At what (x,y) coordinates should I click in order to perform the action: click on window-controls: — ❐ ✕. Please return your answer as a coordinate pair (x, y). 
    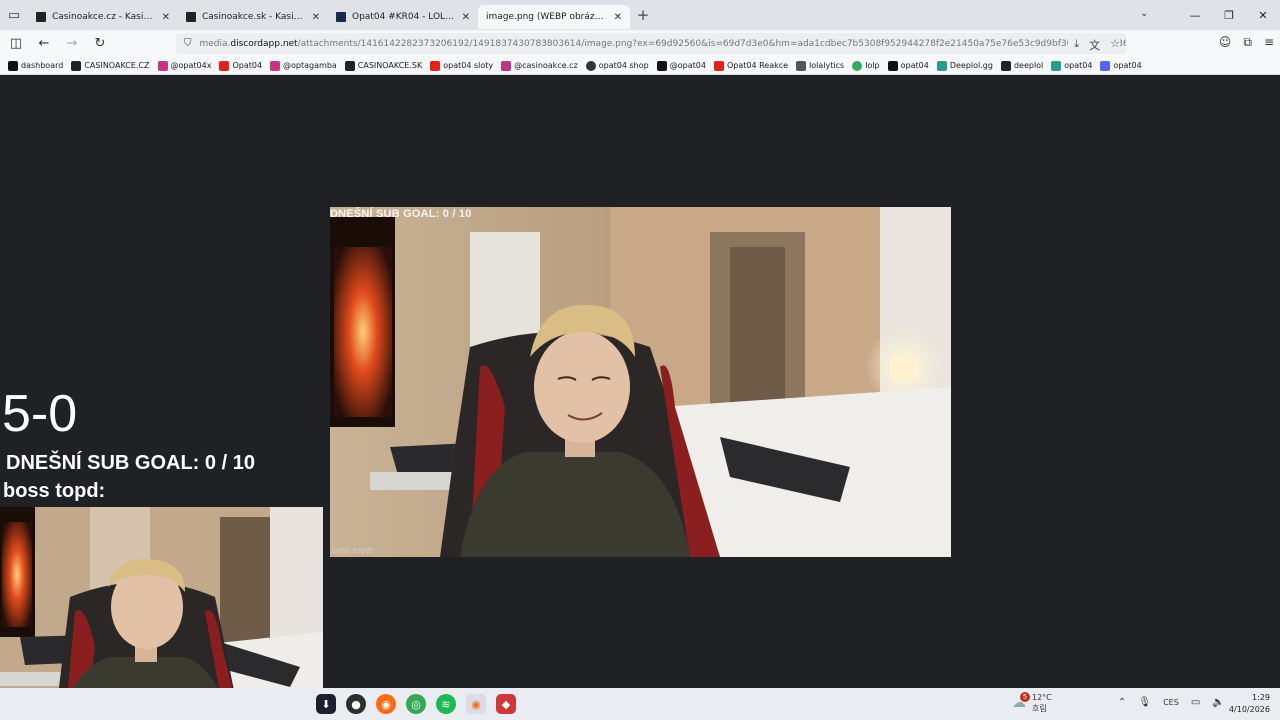
    Looking at the image, I should click on (1229, 15).